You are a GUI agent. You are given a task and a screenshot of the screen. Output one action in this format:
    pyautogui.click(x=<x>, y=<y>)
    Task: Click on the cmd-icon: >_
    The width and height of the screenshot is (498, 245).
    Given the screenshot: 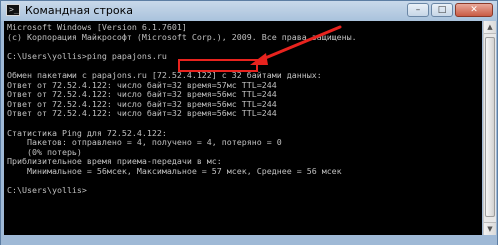 What is the action you would take?
    pyautogui.click(x=13, y=10)
    